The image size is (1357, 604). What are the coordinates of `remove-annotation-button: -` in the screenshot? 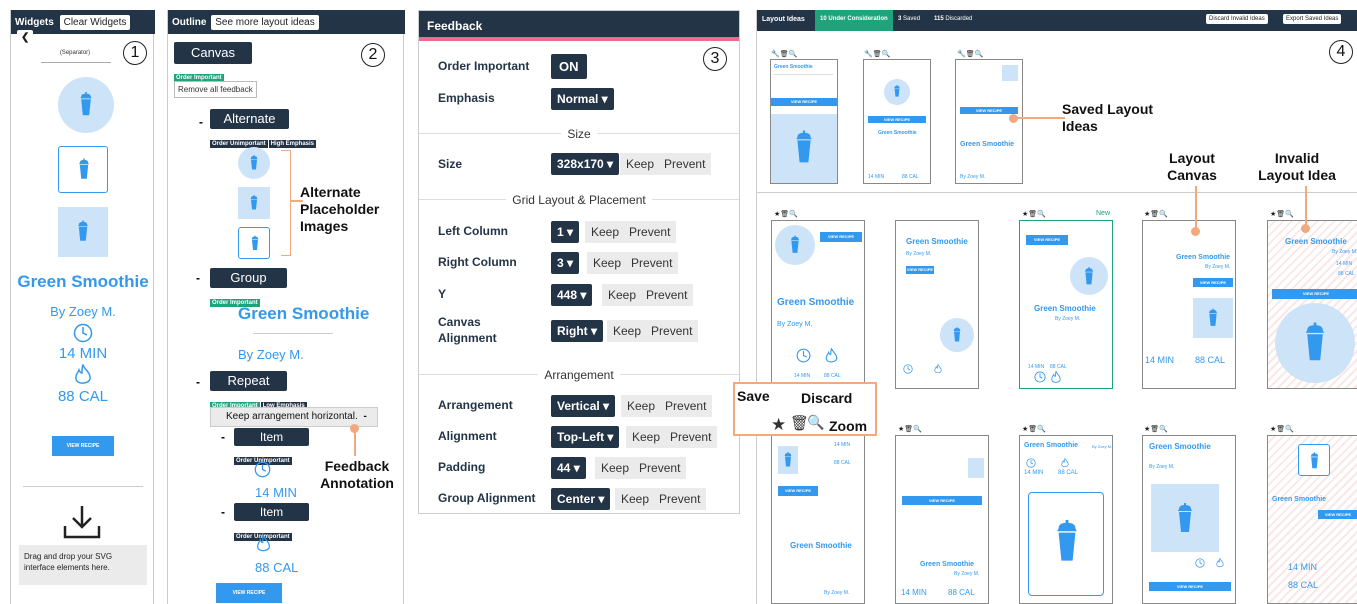 It's located at (365, 416).